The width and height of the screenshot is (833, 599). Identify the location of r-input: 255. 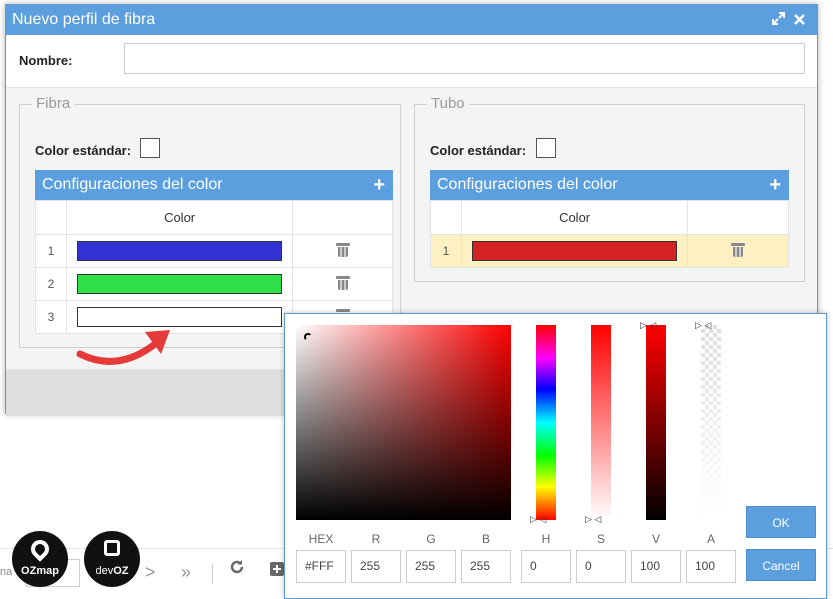
(376, 566).